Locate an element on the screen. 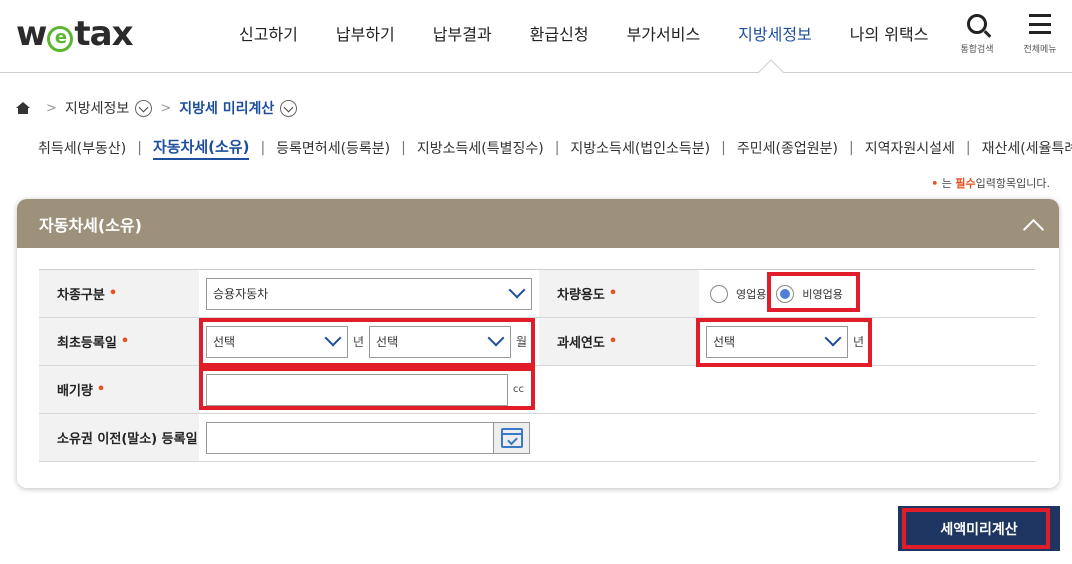 This screenshot has height=564, width=1072. calendar-button is located at coordinates (512, 437).